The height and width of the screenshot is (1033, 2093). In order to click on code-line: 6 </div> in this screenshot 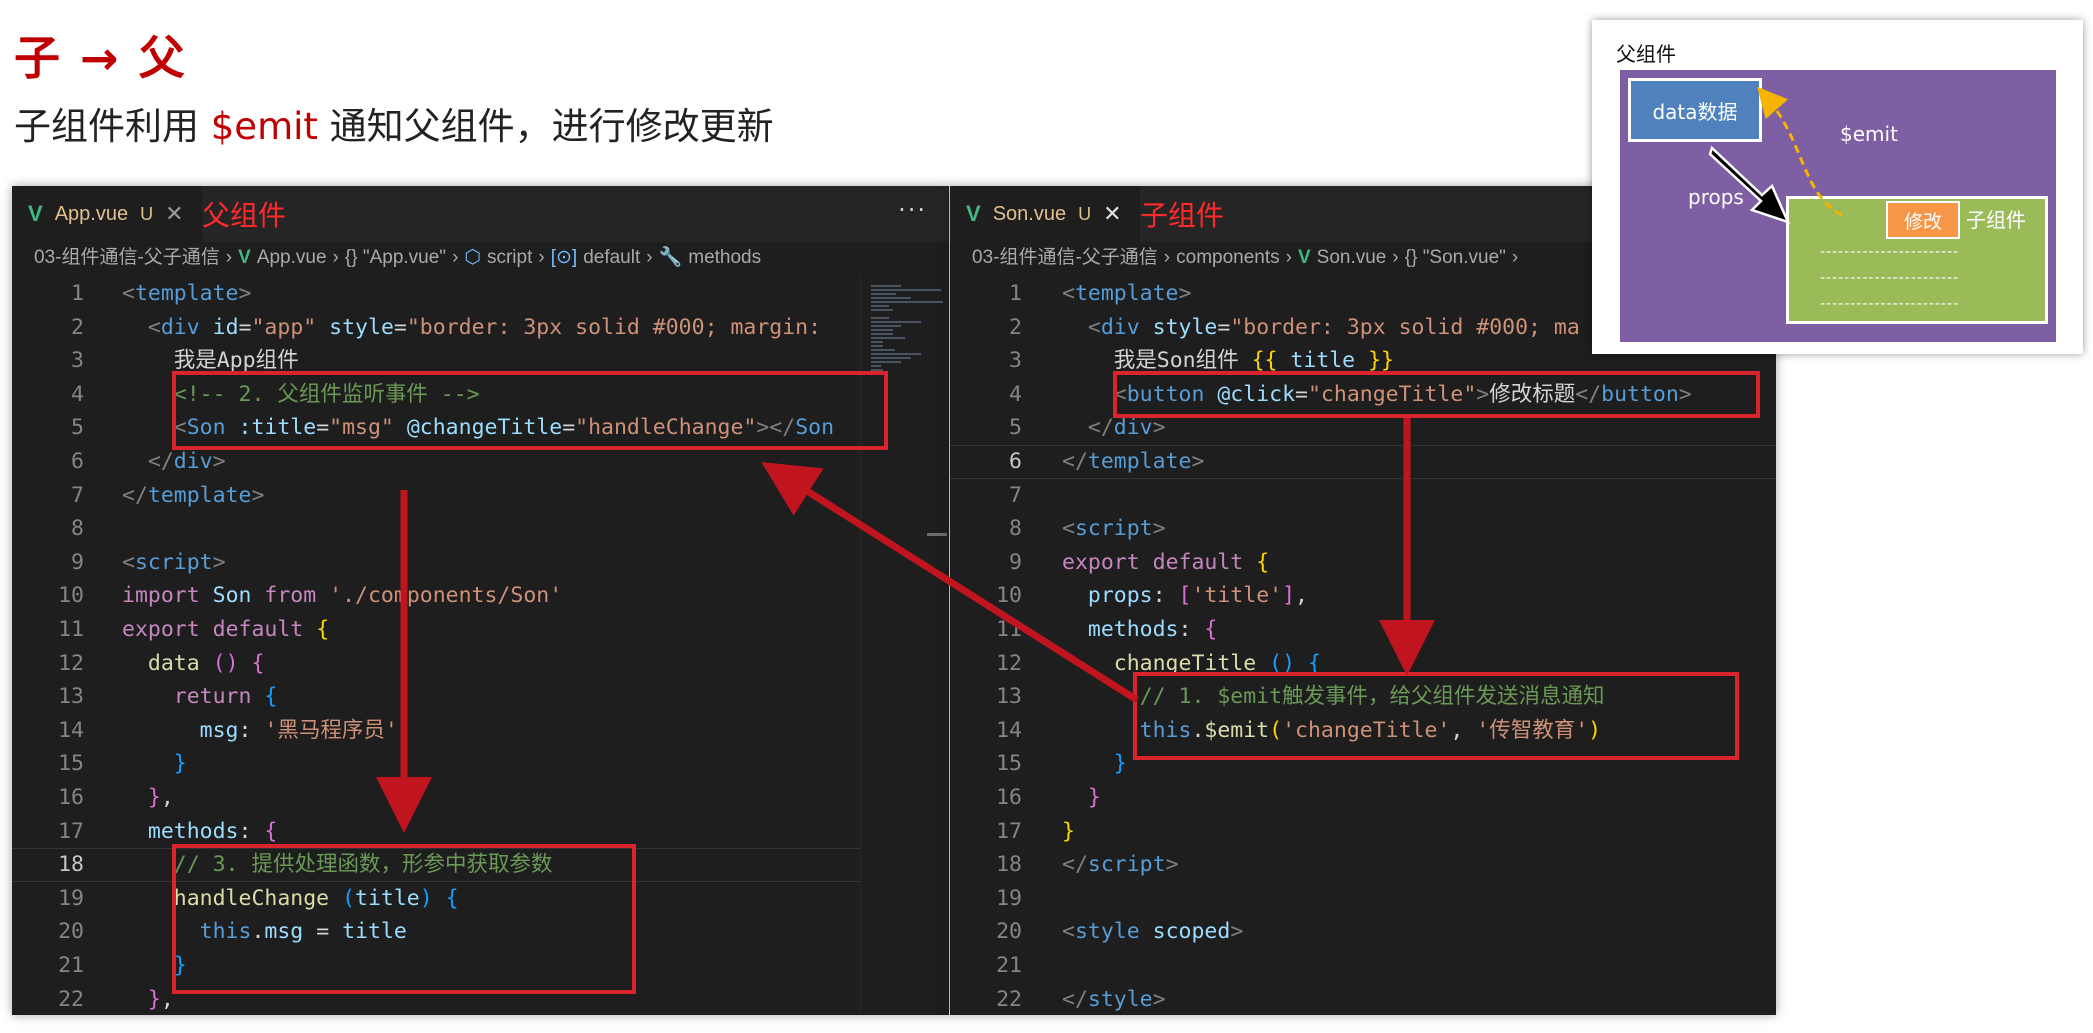, I will do `click(480, 461)`.